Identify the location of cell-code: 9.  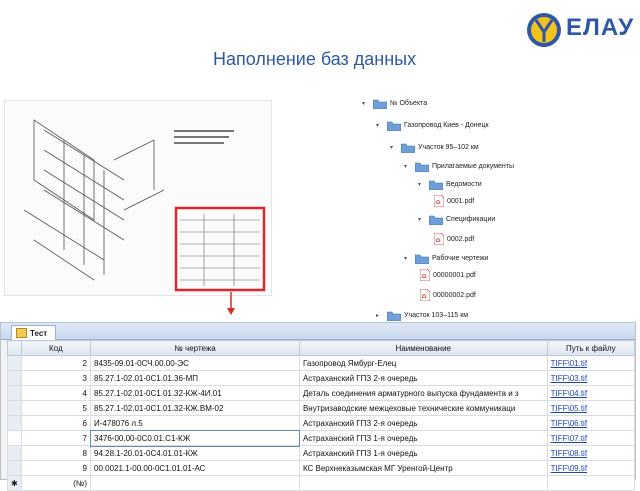
(56, 468).